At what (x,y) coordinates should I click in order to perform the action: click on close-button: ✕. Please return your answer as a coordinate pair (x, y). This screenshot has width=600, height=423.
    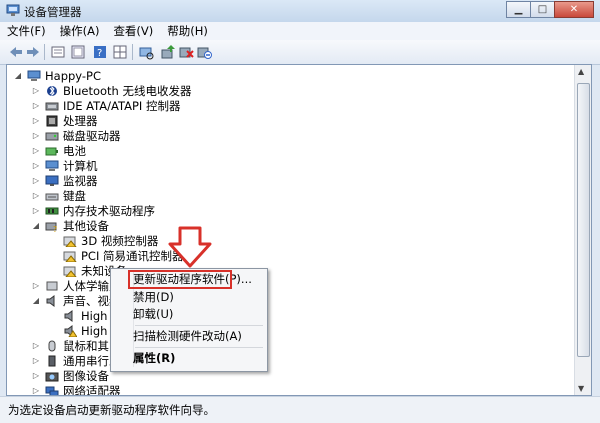
    Looking at the image, I should click on (574, 9).